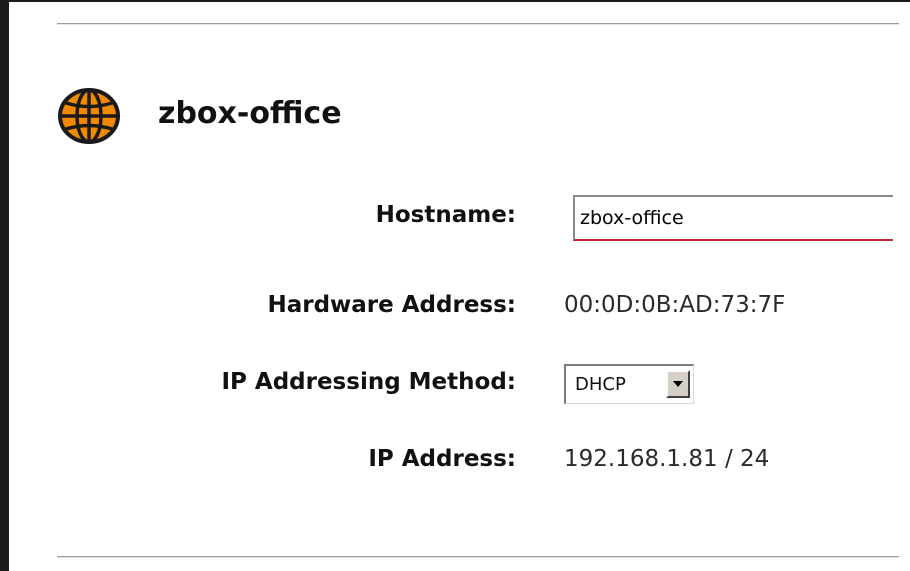  I want to click on dropdown-button, so click(678, 384).